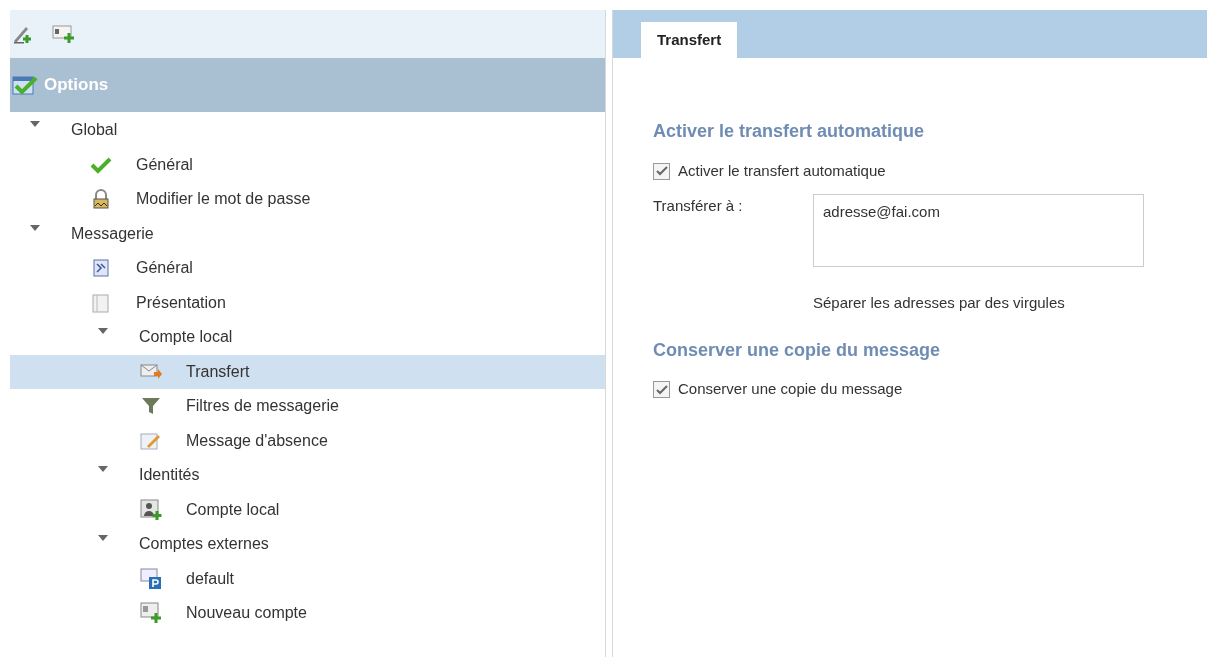 The image size is (1207, 657). I want to click on checkmark-icon, so click(101, 164).